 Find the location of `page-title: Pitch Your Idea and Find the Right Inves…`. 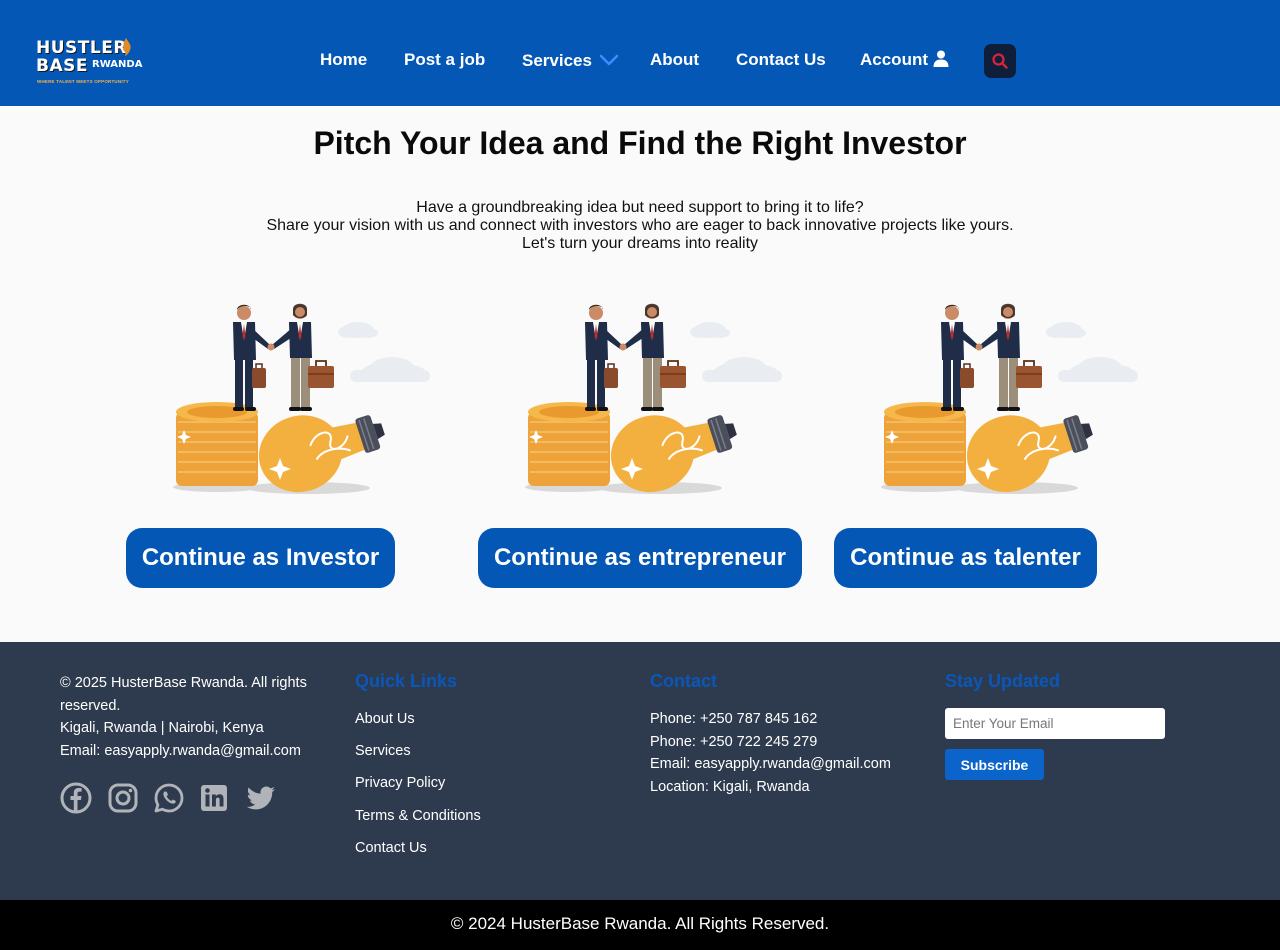

page-title: Pitch Your Idea and Find the Right Inves… is located at coordinates (640, 143).